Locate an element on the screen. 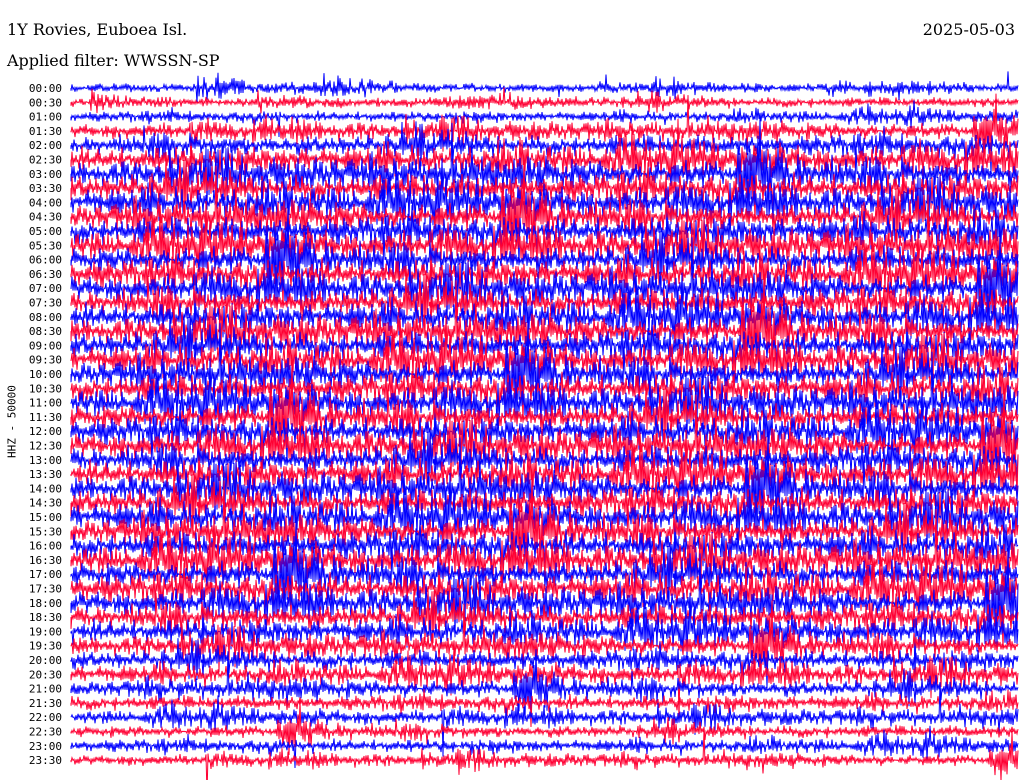  time-tick-label: 00:30 is located at coordinates (45, 102).